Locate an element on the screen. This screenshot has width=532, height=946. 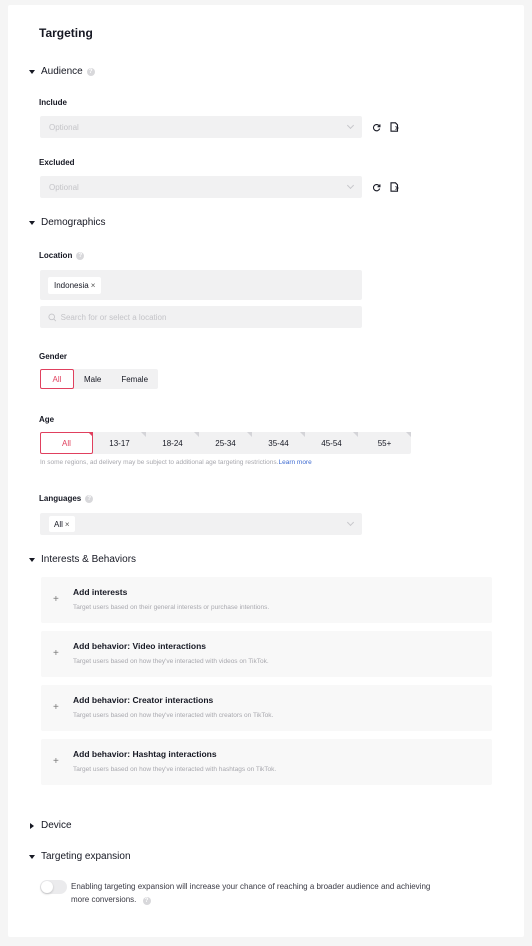
excluded-placeholder: Optional is located at coordinates (64, 187).